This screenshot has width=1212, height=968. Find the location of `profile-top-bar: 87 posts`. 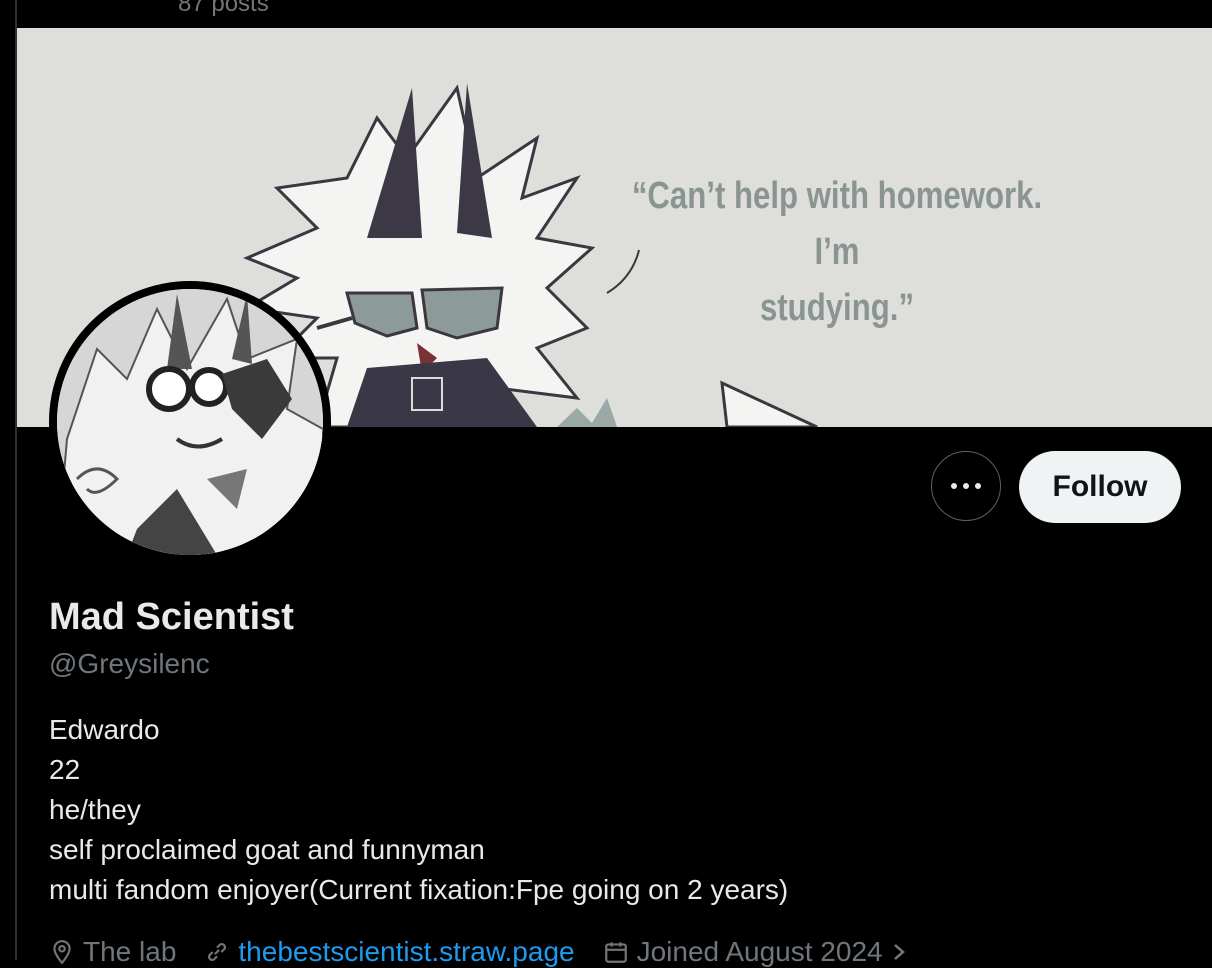

profile-top-bar: 87 posts is located at coordinates (614, 14).